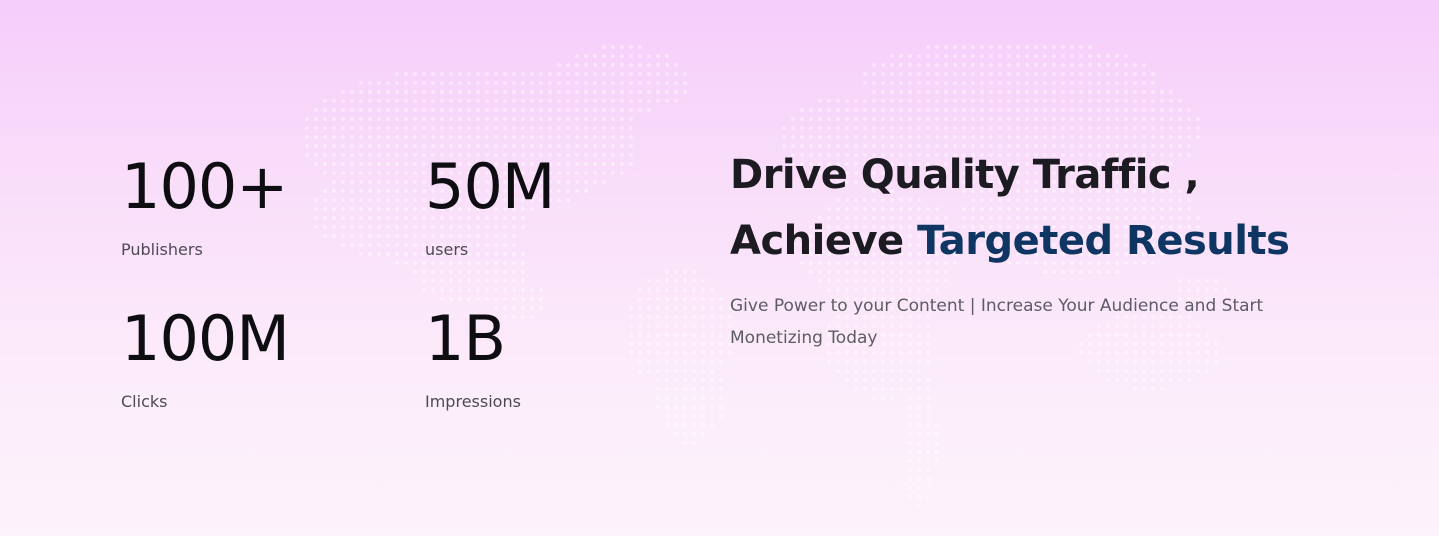  Describe the element at coordinates (490, 186) in the screenshot. I see `stat-value: 50M` at that location.